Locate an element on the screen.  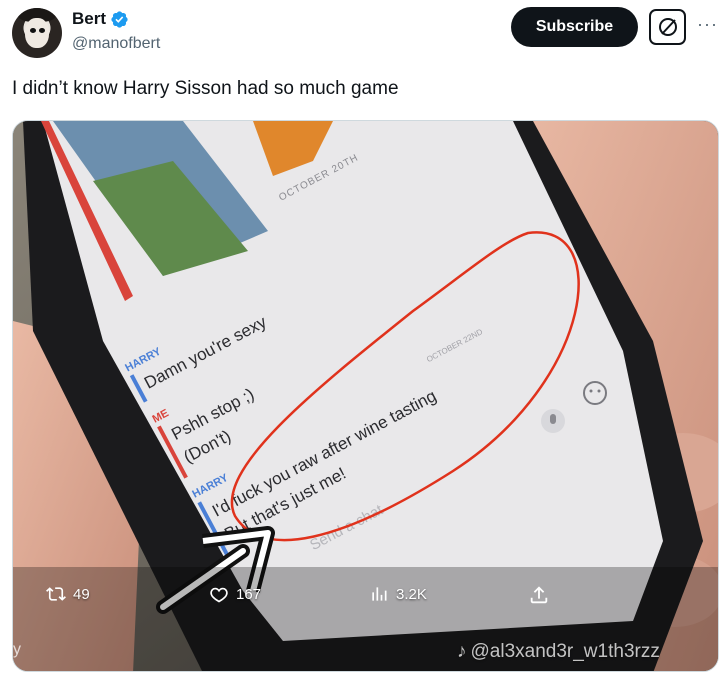
views-count: 3.2K is located at coordinates (411, 594).